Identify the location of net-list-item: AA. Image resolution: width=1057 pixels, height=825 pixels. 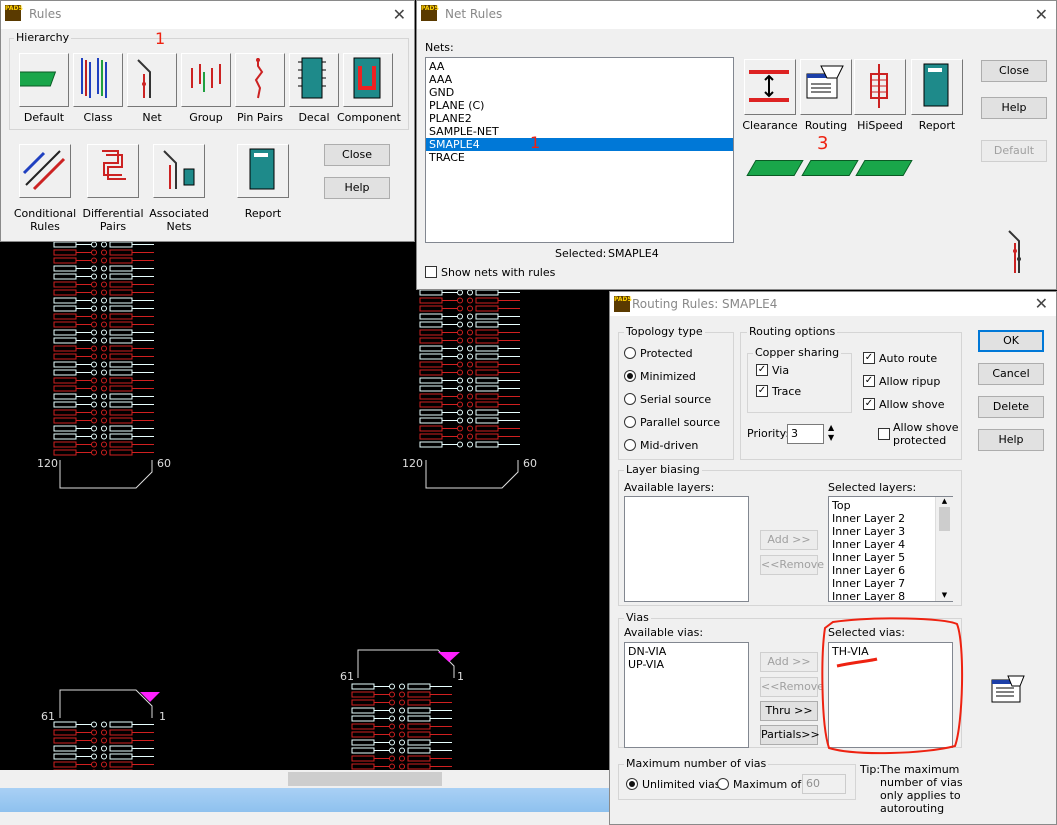
(579, 66).